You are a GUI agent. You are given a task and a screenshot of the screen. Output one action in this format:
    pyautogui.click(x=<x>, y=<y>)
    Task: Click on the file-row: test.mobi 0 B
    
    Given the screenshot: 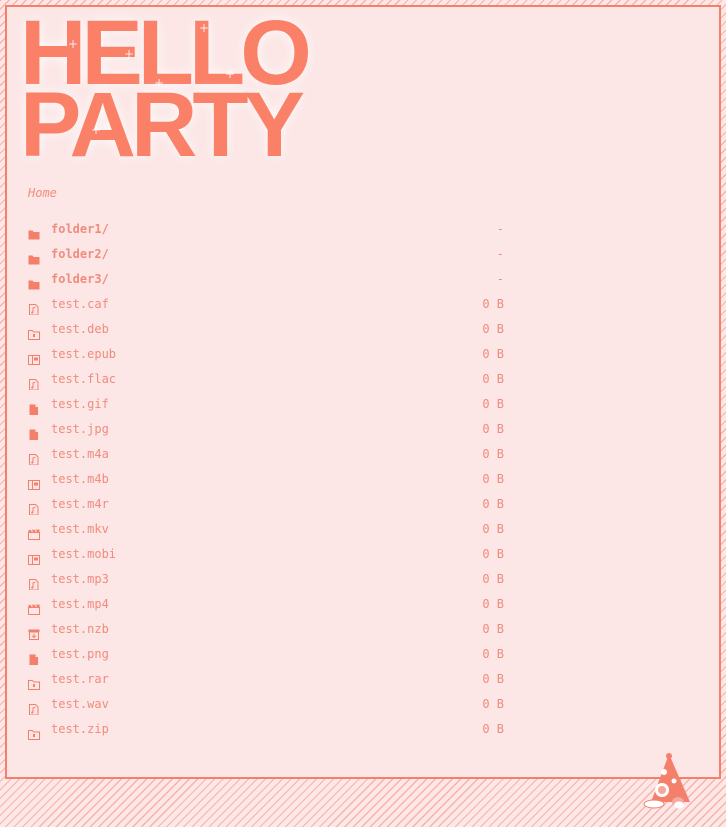 What is the action you would take?
    pyautogui.click(x=363, y=554)
    